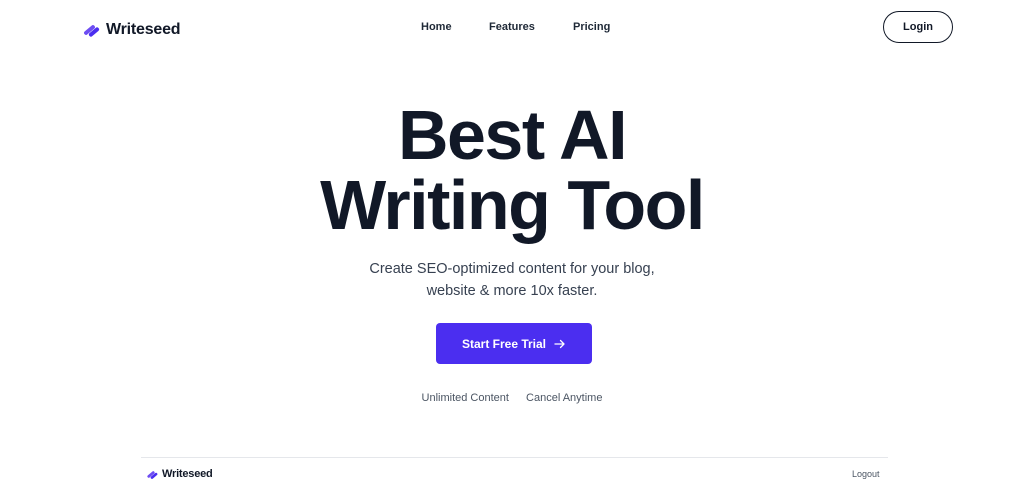  Describe the element at coordinates (436, 27) in the screenshot. I see `nav-link-home: Home` at that location.